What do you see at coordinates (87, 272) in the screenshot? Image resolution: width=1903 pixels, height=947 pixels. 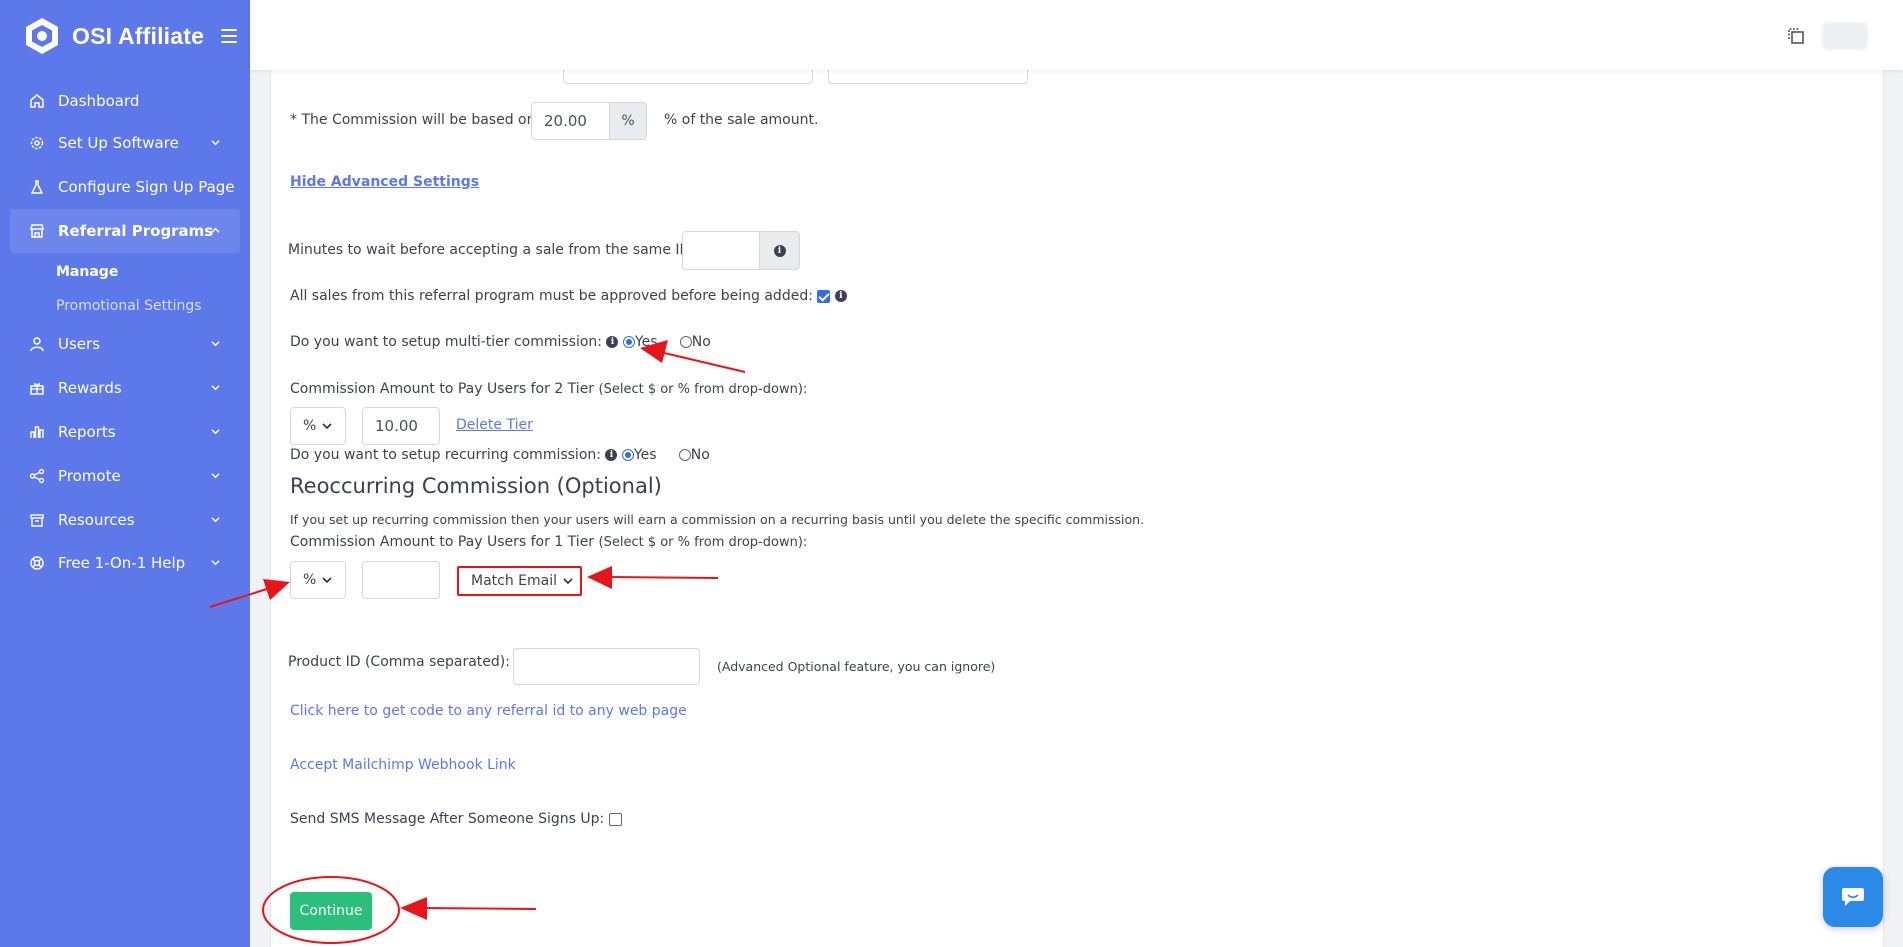 I see `sidebar-subitem-manage: Manage` at bounding box center [87, 272].